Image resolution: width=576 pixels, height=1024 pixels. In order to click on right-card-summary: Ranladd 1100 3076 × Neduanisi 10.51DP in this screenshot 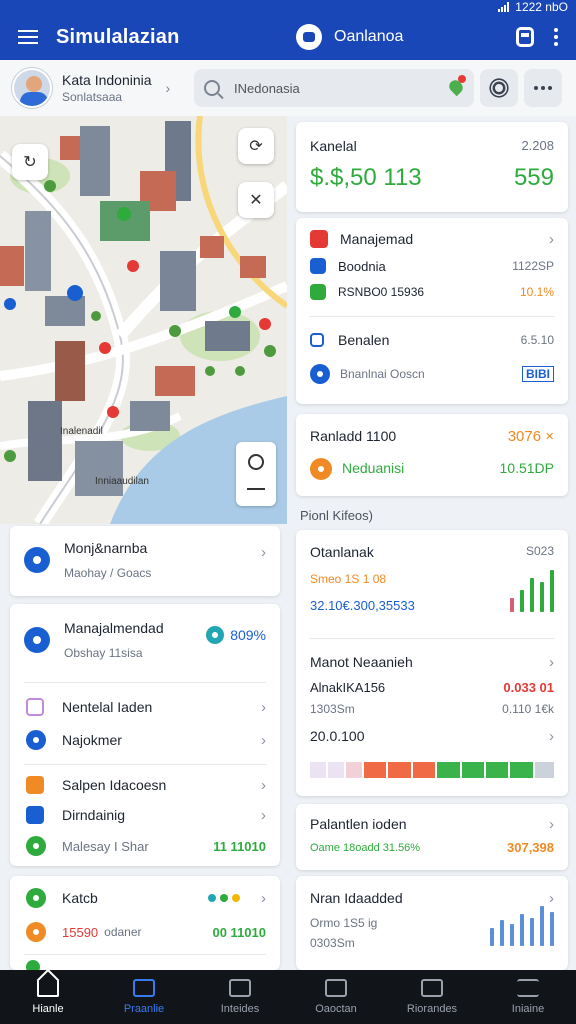, I will do `click(432, 455)`.